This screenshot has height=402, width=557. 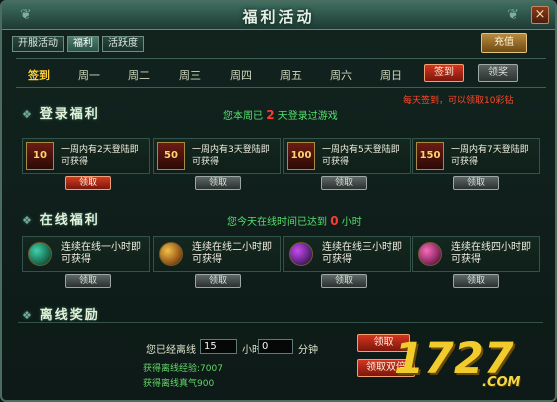 I want to click on login-status: 您本周已 2 天登录过游戏, so click(x=280, y=114).